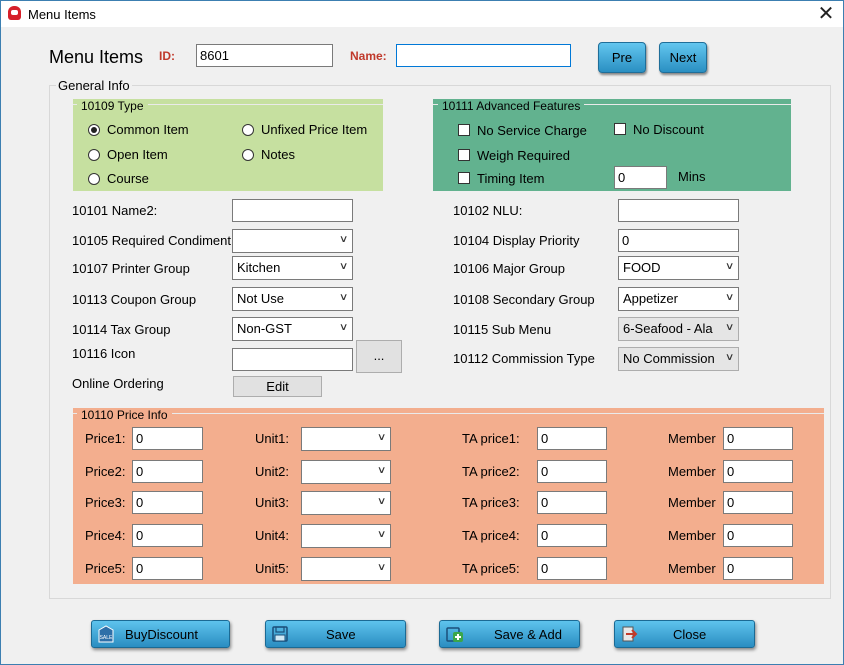 The image size is (844, 665). What do you see at coordinates (96, 57) in the screenshot?
I see `page-title: Menu Items` at bounding box center [96, 57].